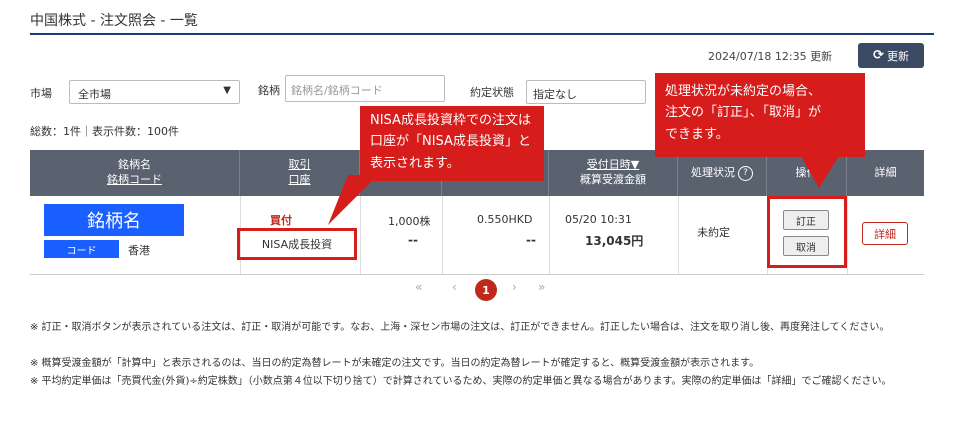  What do you see at coordinates (413, 240) in the screenshot?
I see `filled-quantity: --` at bounding box center [413, 240].